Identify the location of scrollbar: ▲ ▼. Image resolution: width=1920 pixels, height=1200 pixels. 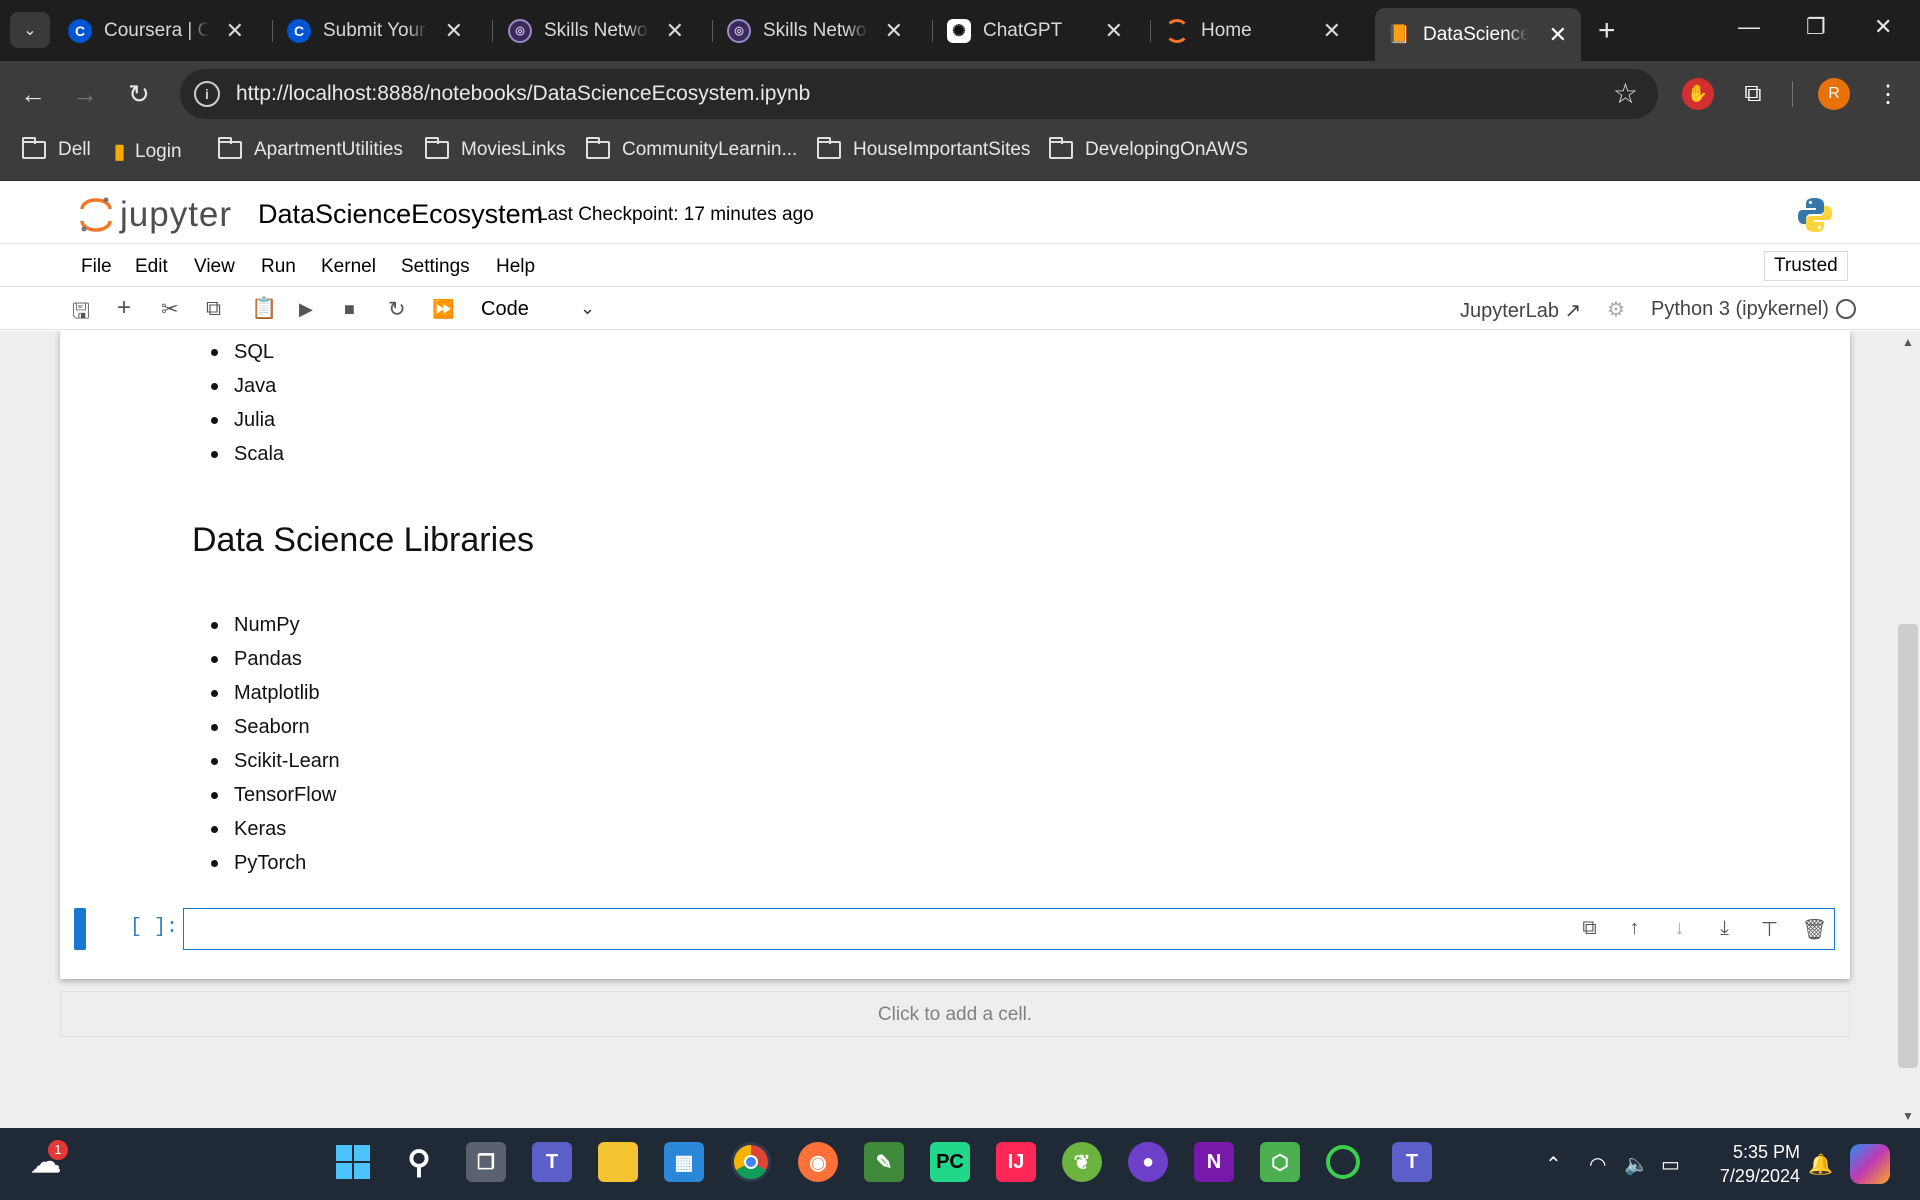
(1908, 729).